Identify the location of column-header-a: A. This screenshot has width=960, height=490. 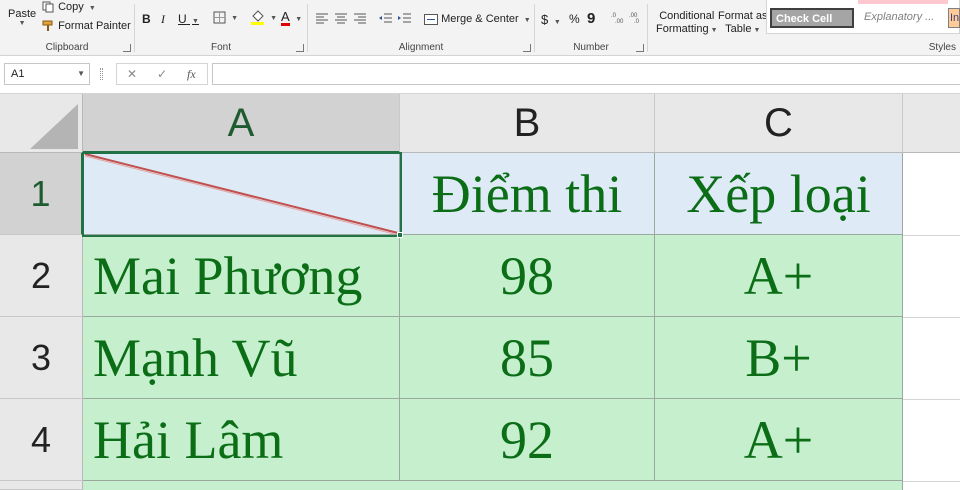
(241, 123).